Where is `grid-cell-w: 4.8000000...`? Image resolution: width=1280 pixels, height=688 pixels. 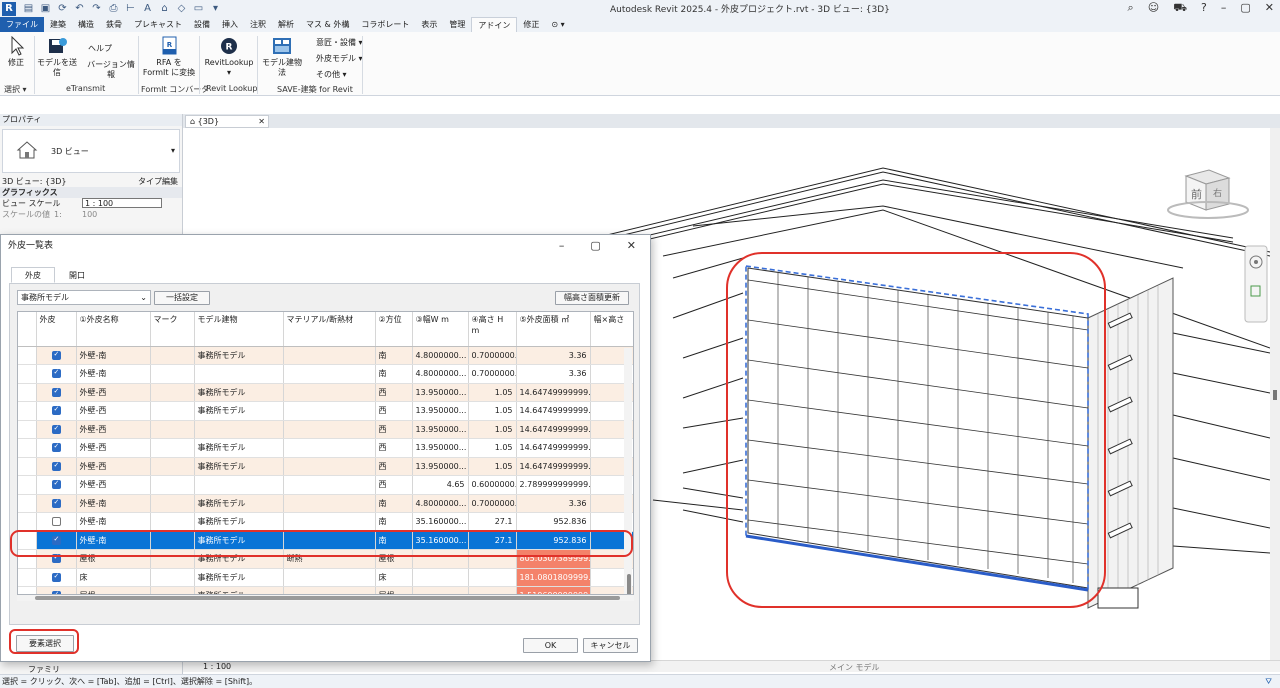
grid-cell-w: 4.8000000... is located at coordinates (440, 503).